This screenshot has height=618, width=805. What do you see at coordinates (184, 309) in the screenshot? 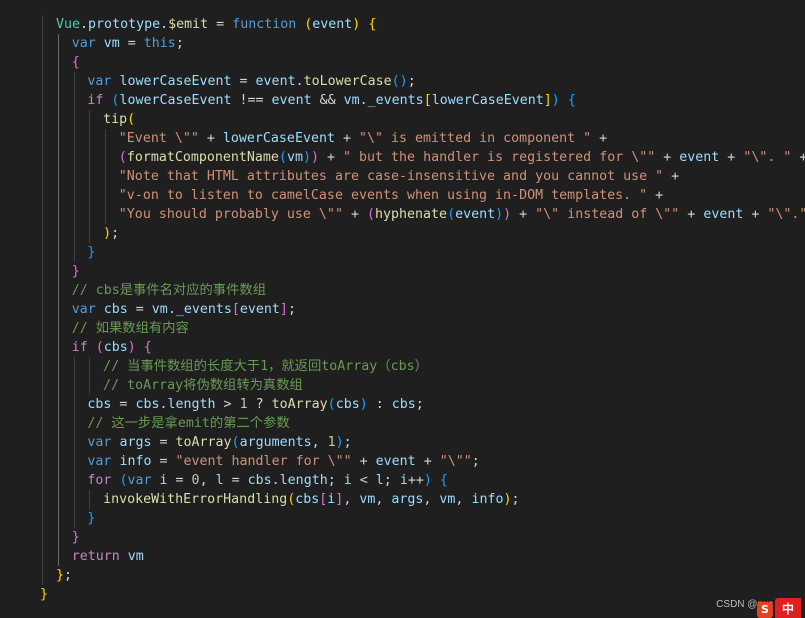
I see `code-line: var cbs = vm._events[event];` at bounding box center [184, 309].